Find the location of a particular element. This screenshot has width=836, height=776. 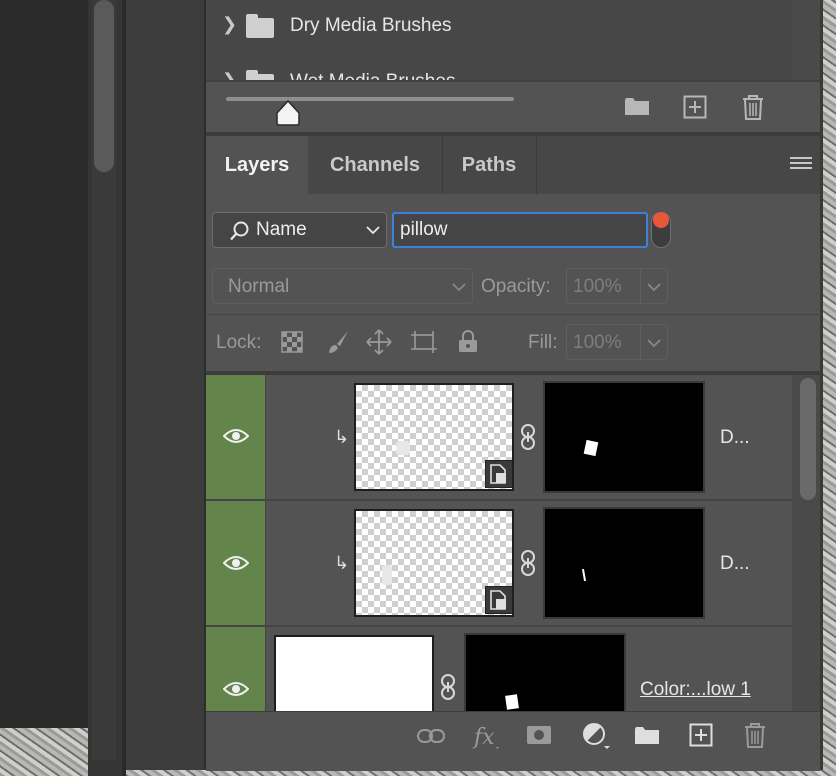

slider-thumb is located at coordinates (288, 113).